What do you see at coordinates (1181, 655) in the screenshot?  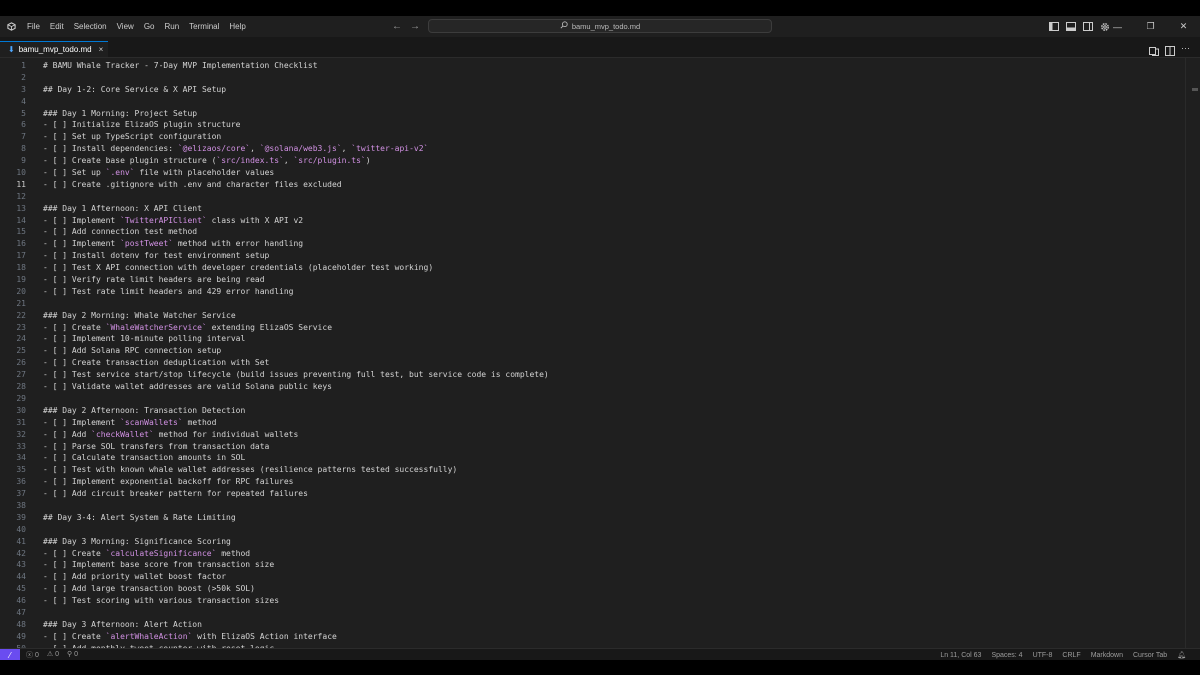 I see `notifications-bell-icon: 🔔︎` at bounding box center [1181, 655].